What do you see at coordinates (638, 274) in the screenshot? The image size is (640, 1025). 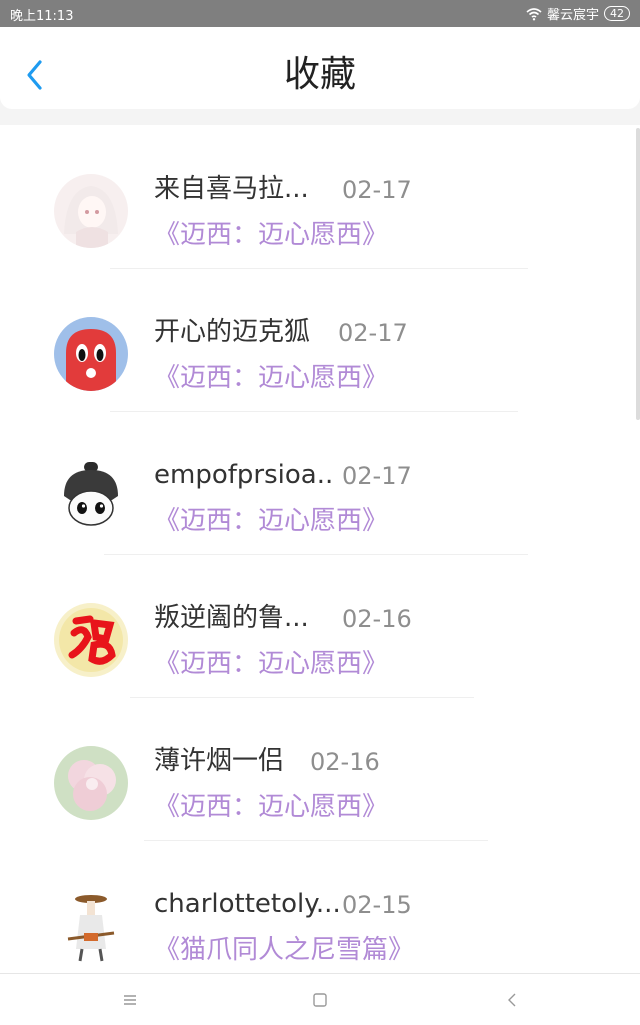 I see `list-scrollbar` at bounding box center [638, 274].